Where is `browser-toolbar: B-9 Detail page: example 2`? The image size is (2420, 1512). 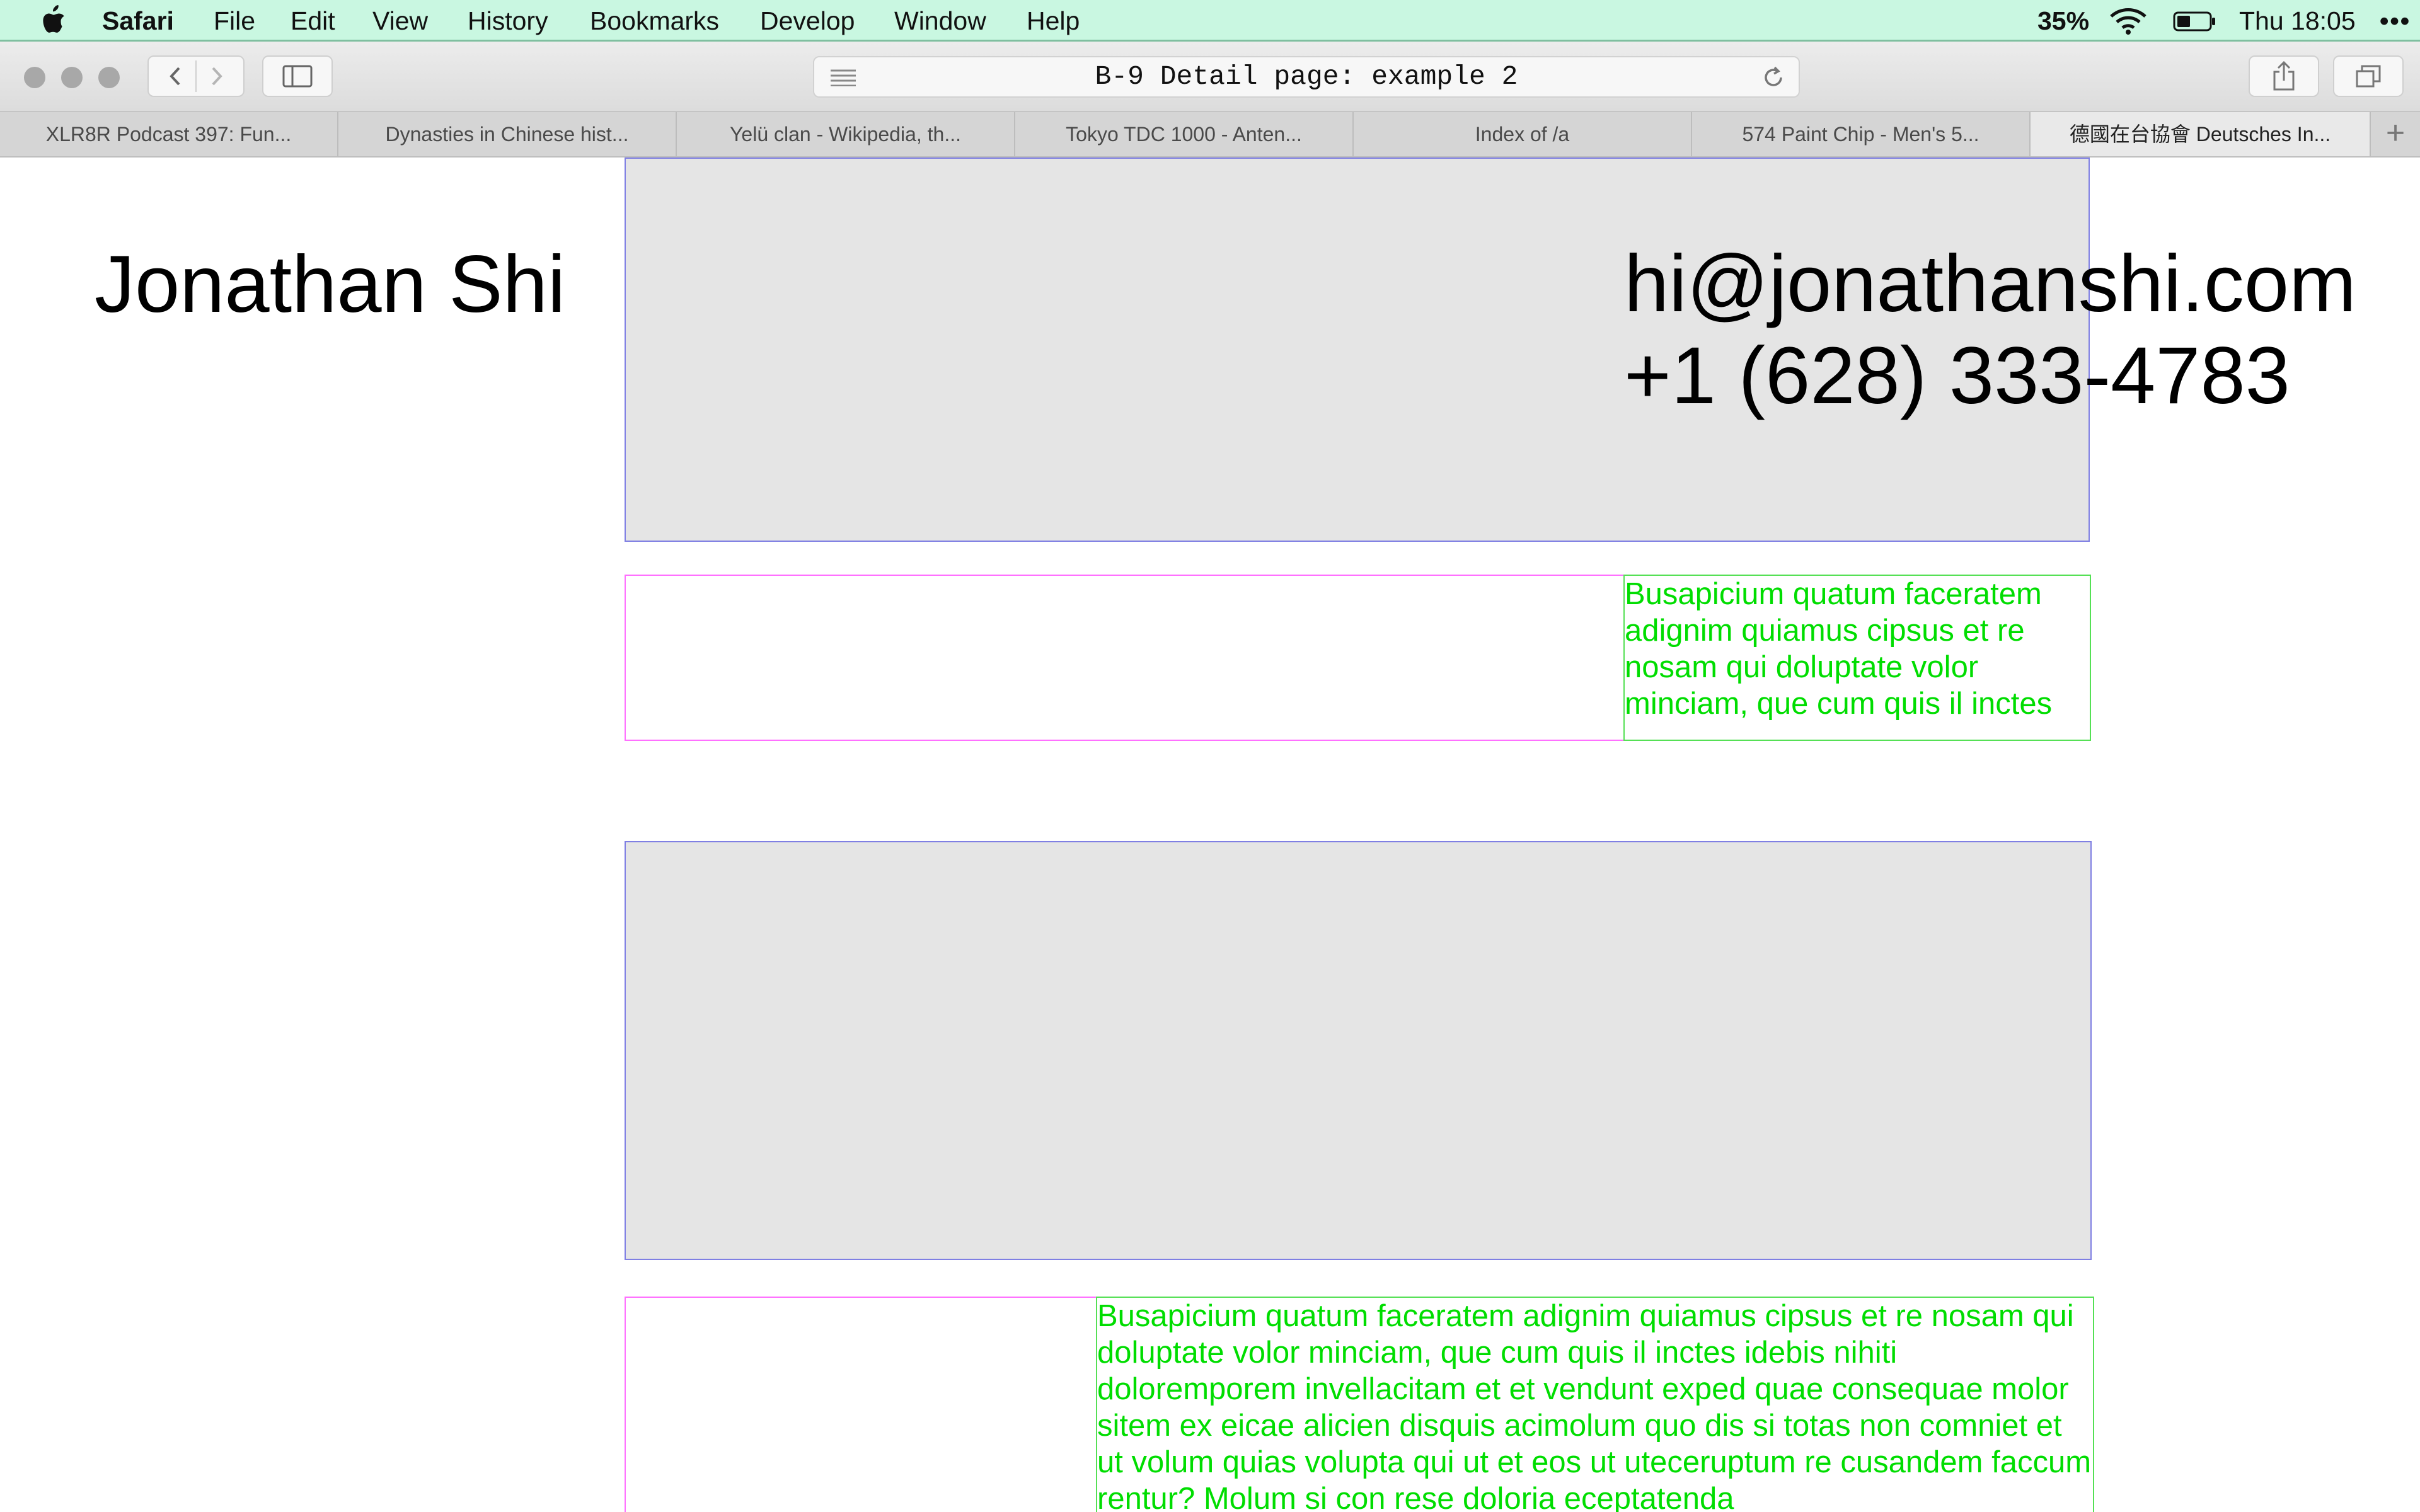
browser-toolbar: B-9 Detail page: example 2 is located at coordinates (1210, 77).